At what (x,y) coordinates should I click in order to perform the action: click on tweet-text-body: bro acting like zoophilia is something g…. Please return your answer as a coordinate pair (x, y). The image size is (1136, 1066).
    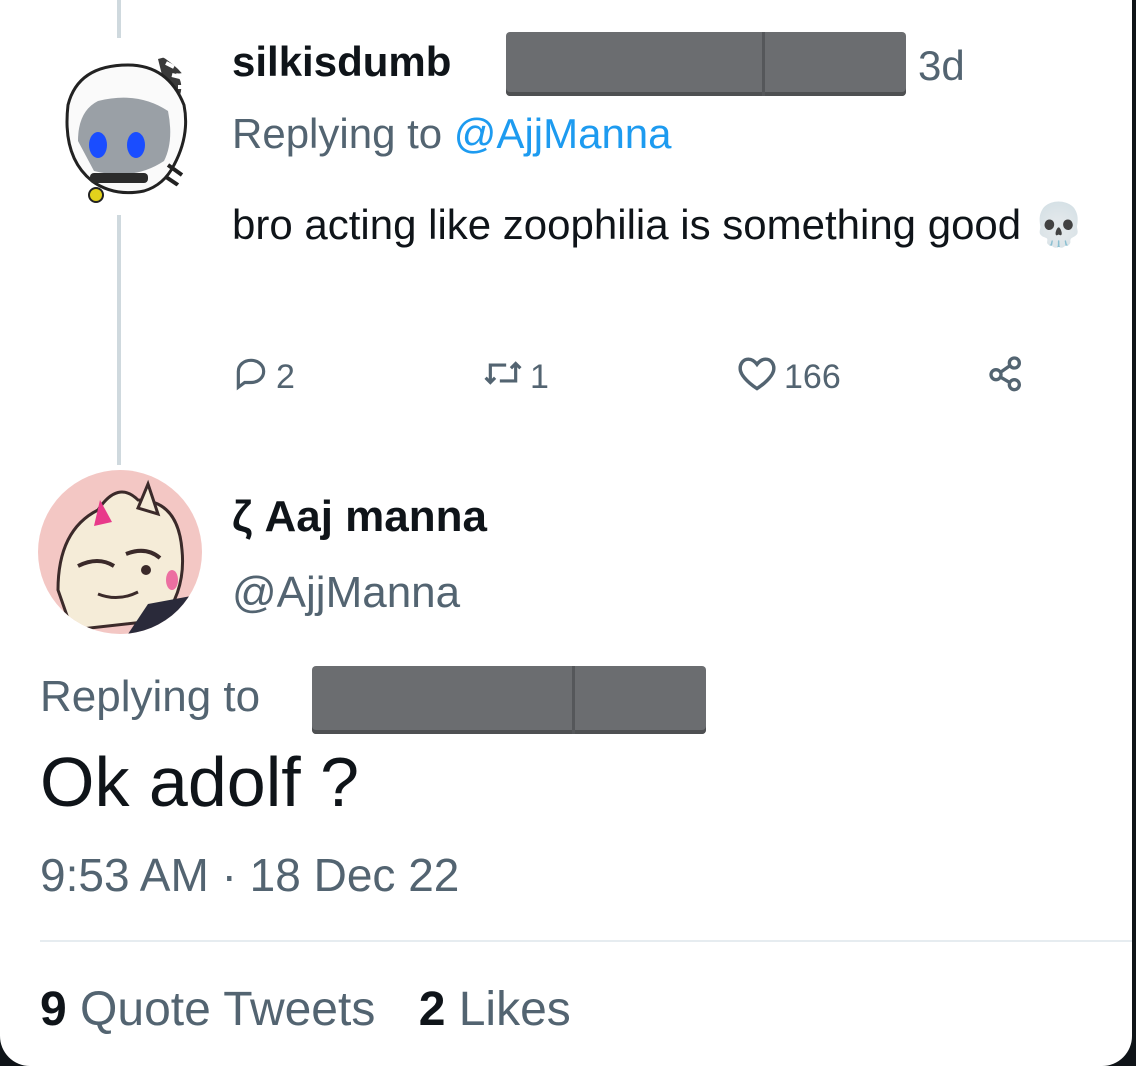
    Looking at the image, I should click on (627, 224).